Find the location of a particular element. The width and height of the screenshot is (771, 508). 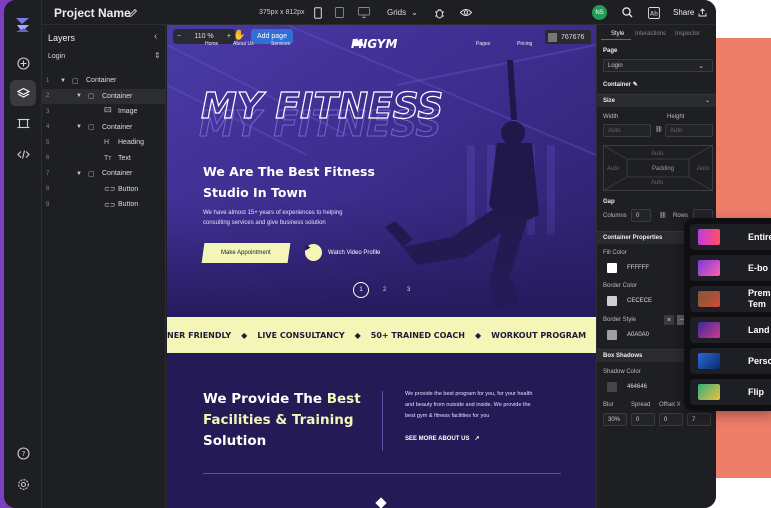

see-more-link: SEE MORE ABOUT US ↗ is located at coordinates (442, 438).